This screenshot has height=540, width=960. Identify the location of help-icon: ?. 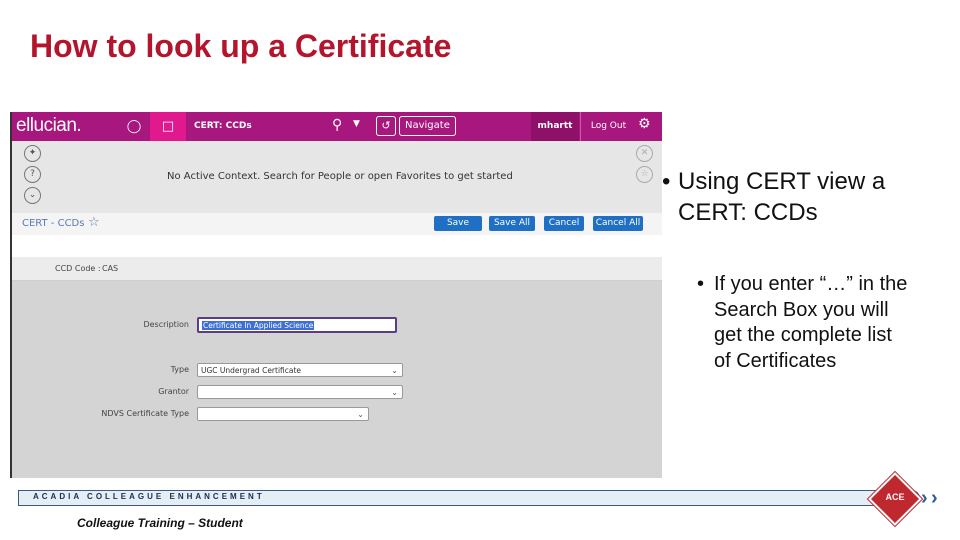
(32, 174).